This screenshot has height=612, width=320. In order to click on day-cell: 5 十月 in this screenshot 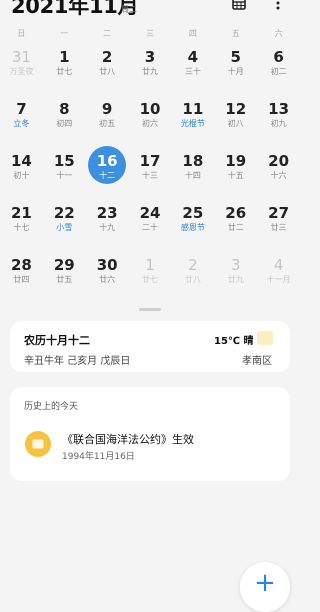, I will do `click(235, 71)`.